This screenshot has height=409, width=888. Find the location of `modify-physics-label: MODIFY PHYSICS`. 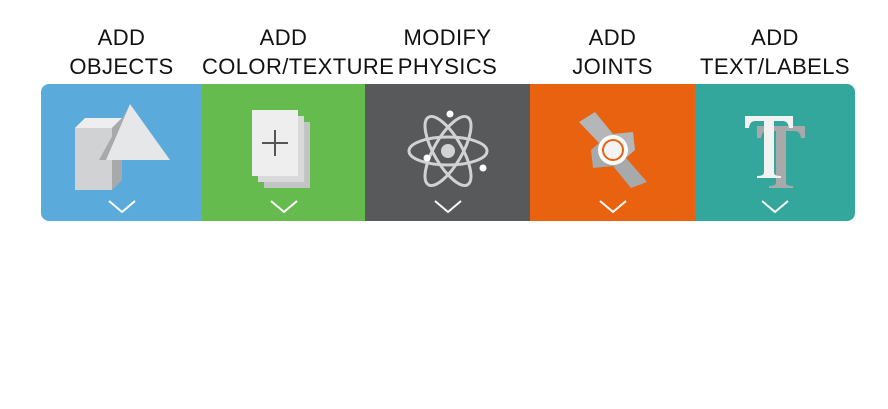

modify-physics-label: MODIFY PHYSICS is located at coordinates (447, 52).